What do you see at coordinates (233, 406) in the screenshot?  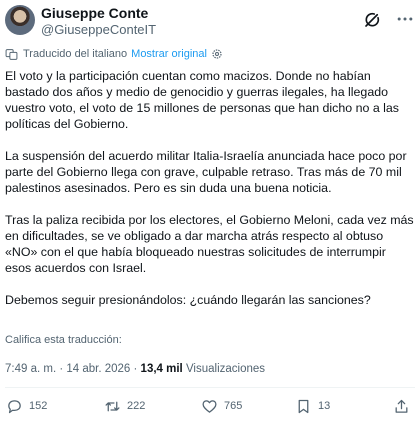 I see `like-count: 765` at bounding box center [233, 406].